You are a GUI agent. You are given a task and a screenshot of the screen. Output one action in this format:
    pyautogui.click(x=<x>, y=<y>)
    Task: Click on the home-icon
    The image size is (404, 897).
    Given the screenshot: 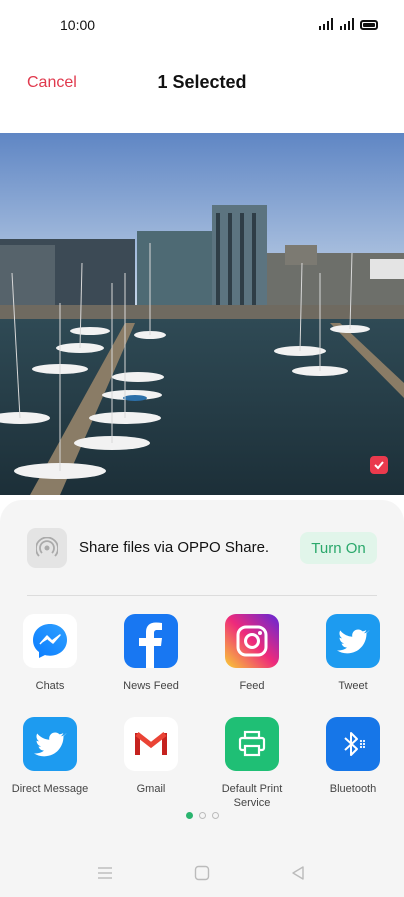 What is the action you would take?
    pyautogui.click(x=202, y=873)
    